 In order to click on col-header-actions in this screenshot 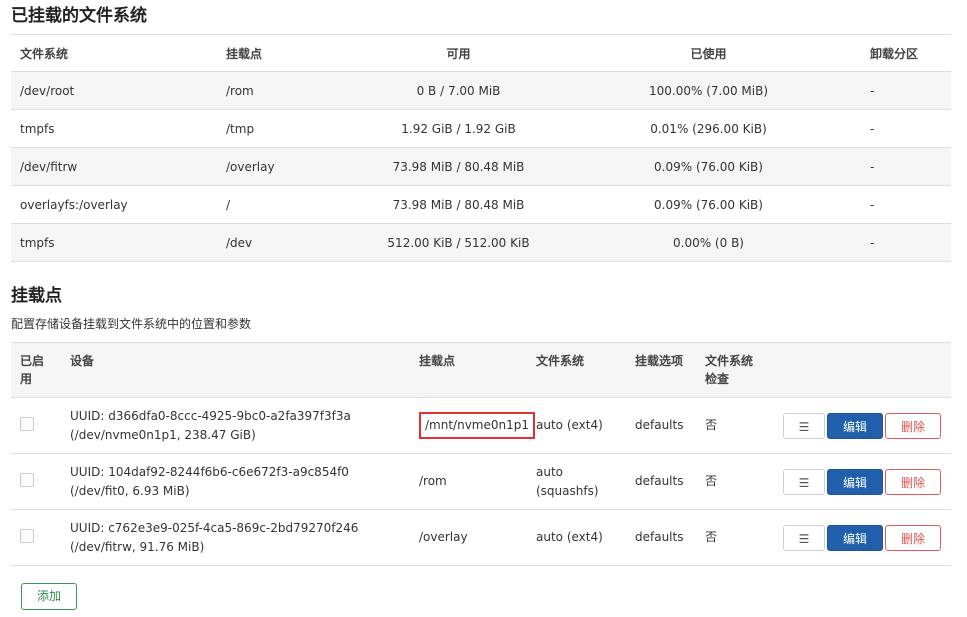, I will do `click(856, 370)`.